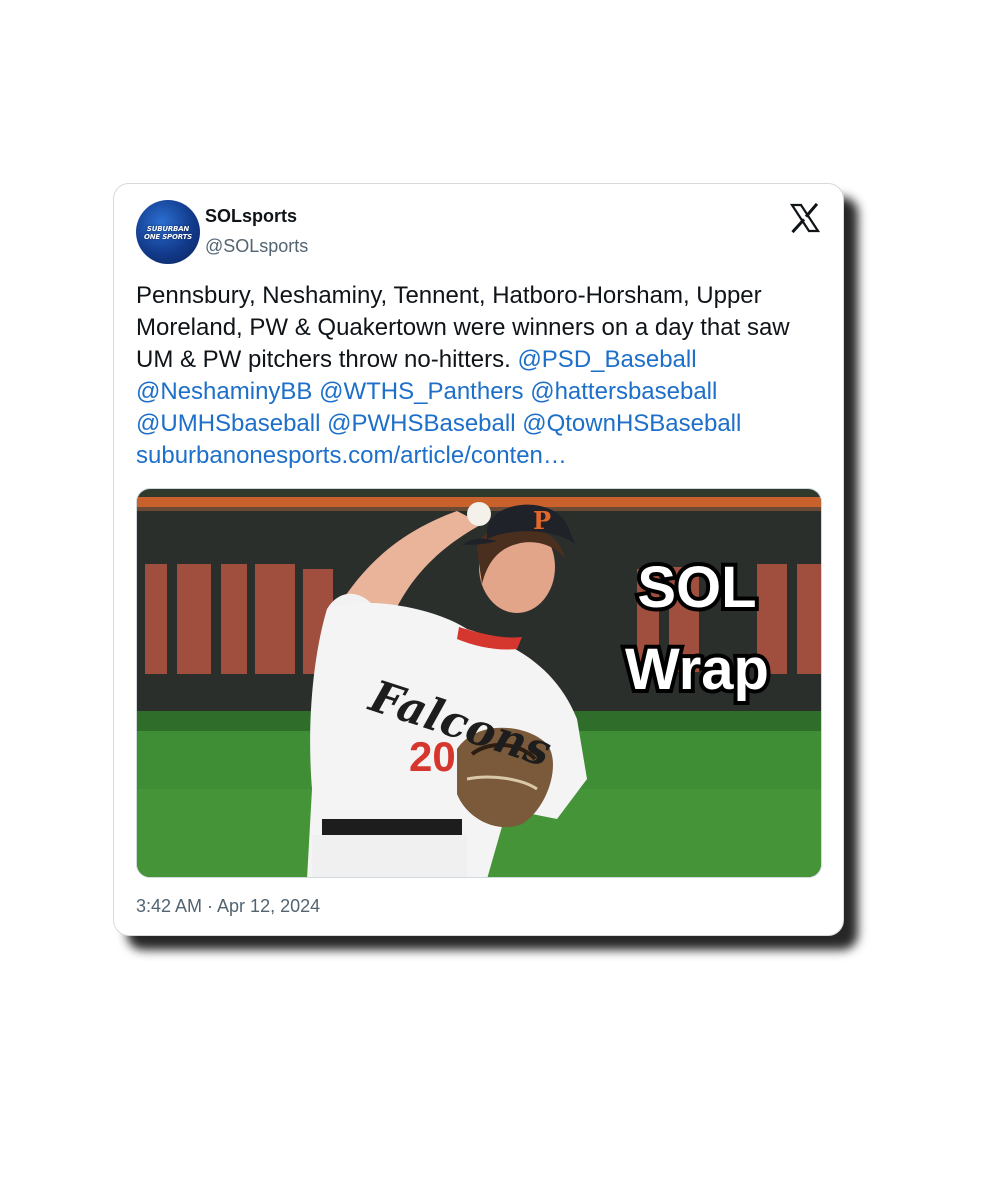  Describe the element at coordinates (421, 423) in the screenshot. I see `mention-pwhsbaseball: @PWHSBaseball` at that location.